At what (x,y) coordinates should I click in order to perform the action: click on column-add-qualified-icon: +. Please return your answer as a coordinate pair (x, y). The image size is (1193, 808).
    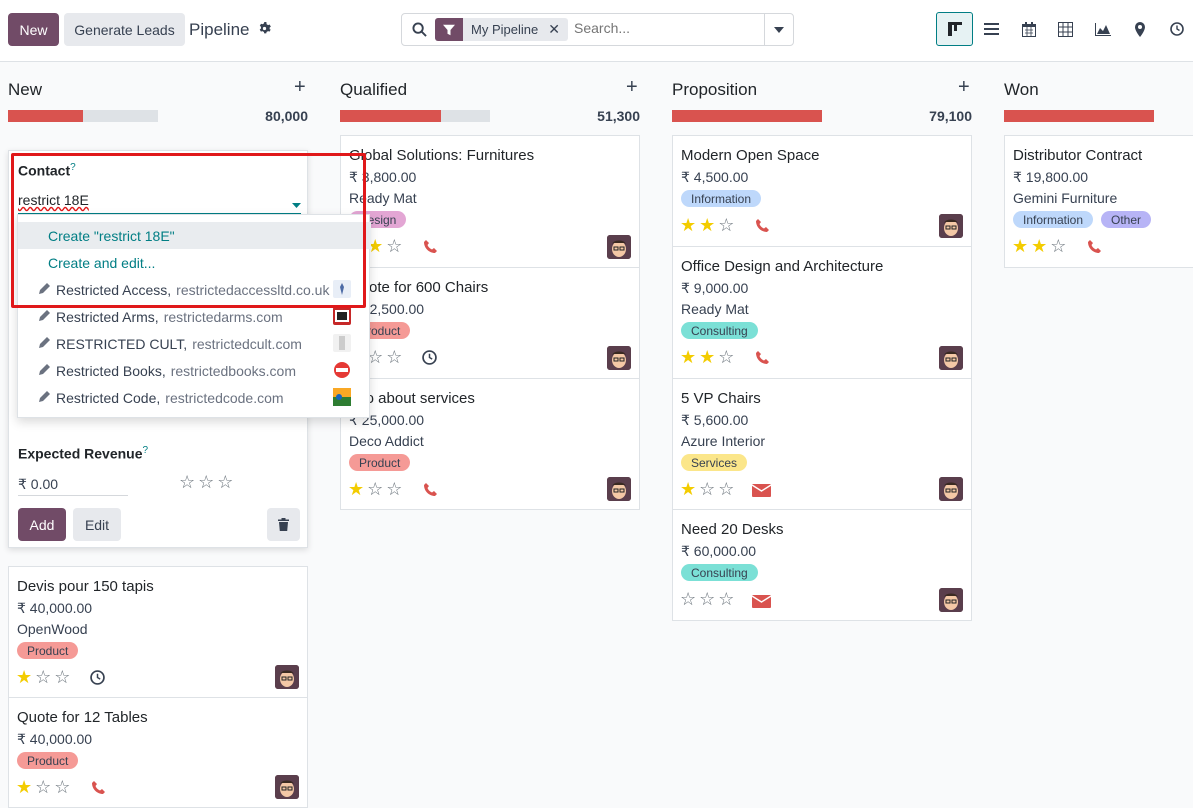
    Looking at the image, I should click on (632, 87).